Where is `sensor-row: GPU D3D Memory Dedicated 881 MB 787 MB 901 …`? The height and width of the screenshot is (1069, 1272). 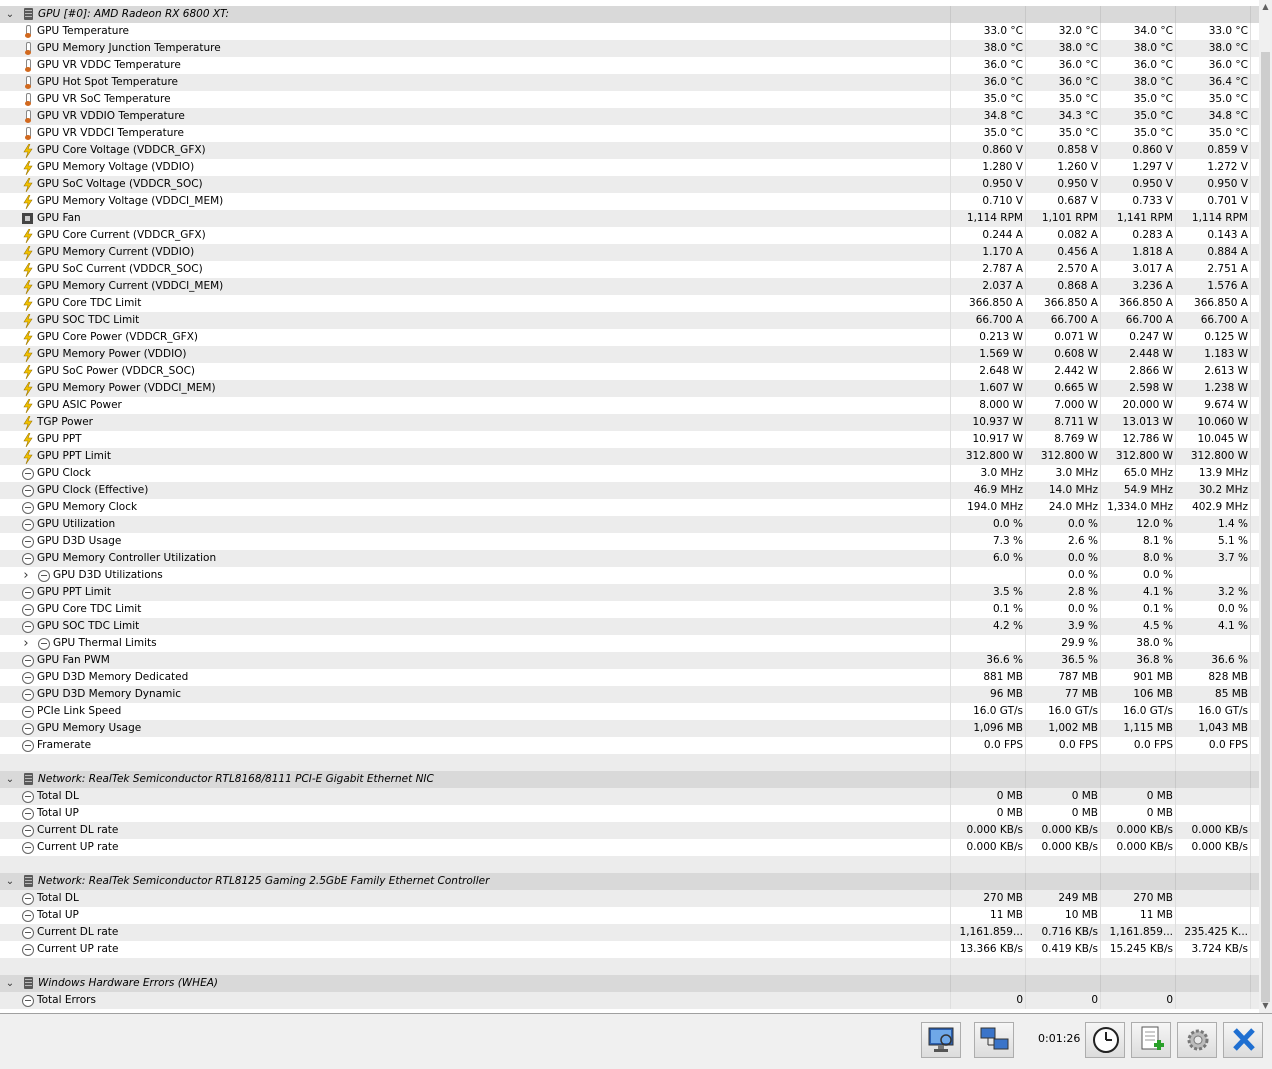
sensor-row: GPU D3D Memory Dedicated 881 MB 787 MB 901 … is located at coordinates (629, 677).